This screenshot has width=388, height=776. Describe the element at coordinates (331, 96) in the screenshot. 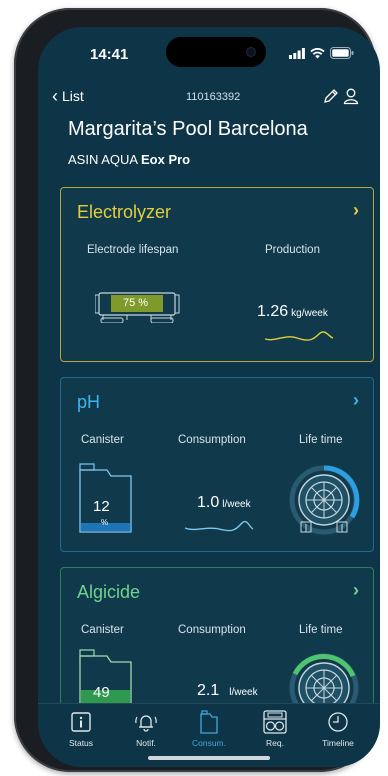

I see `edit-icon` at that location.